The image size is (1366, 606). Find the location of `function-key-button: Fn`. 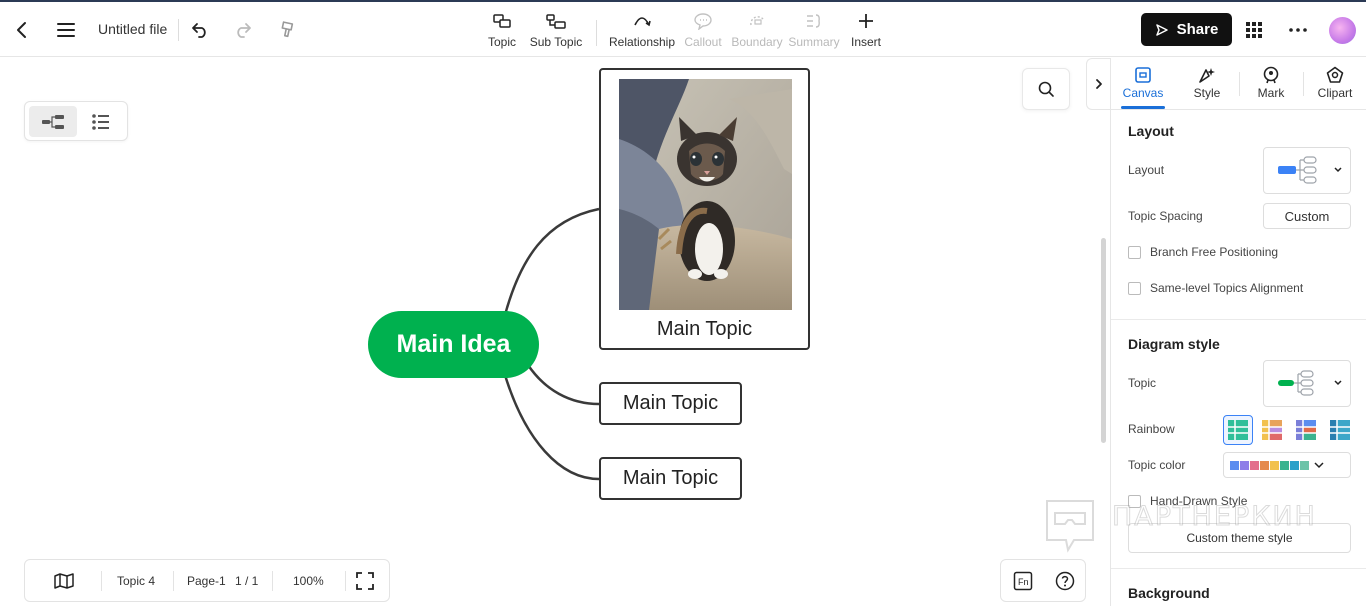

function-key-button: Fn is located at coordinates (1023, 581).